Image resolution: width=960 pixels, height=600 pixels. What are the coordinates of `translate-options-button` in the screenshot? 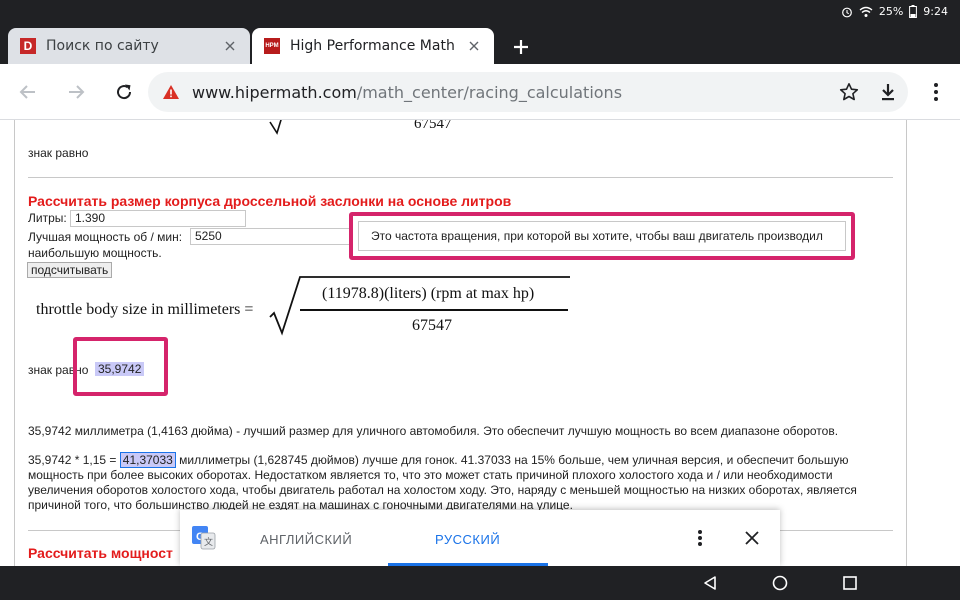 It's located at (700, 538).